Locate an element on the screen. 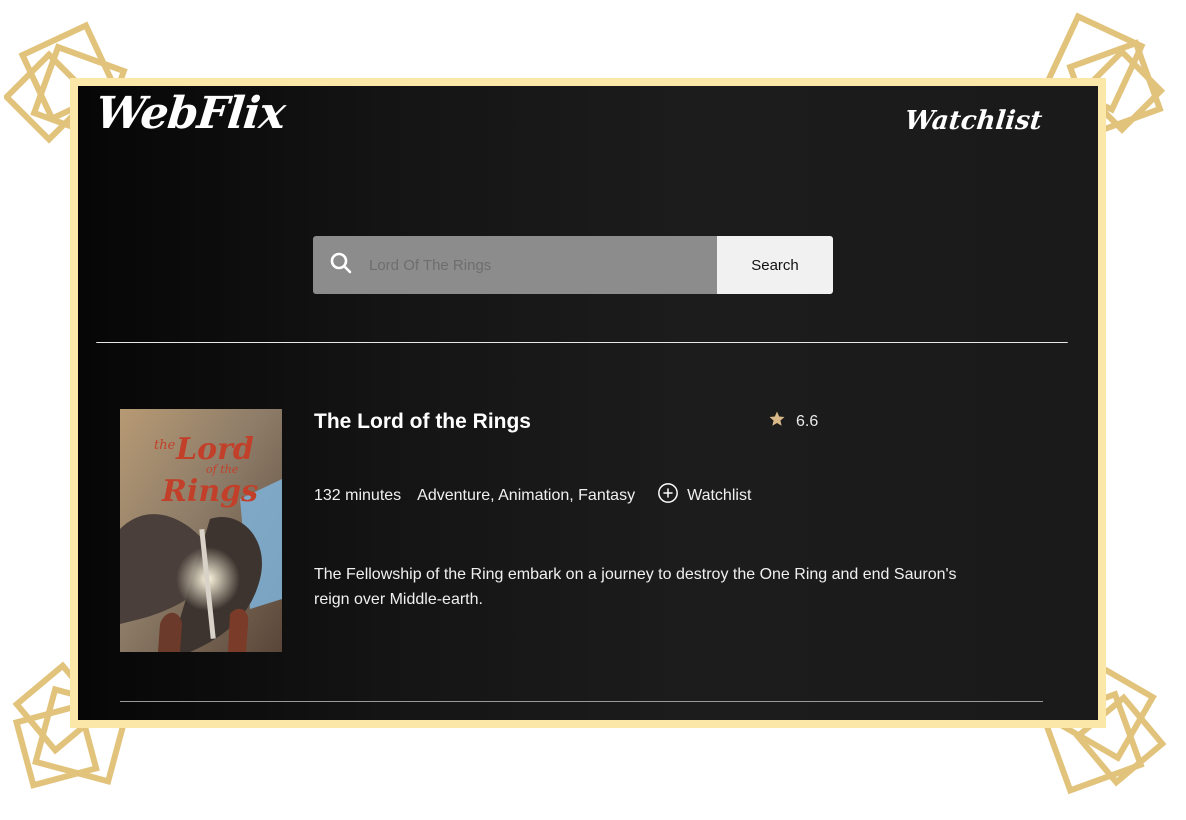  movie-title: The Lord of the Rings is located at coordinates (422, 422).